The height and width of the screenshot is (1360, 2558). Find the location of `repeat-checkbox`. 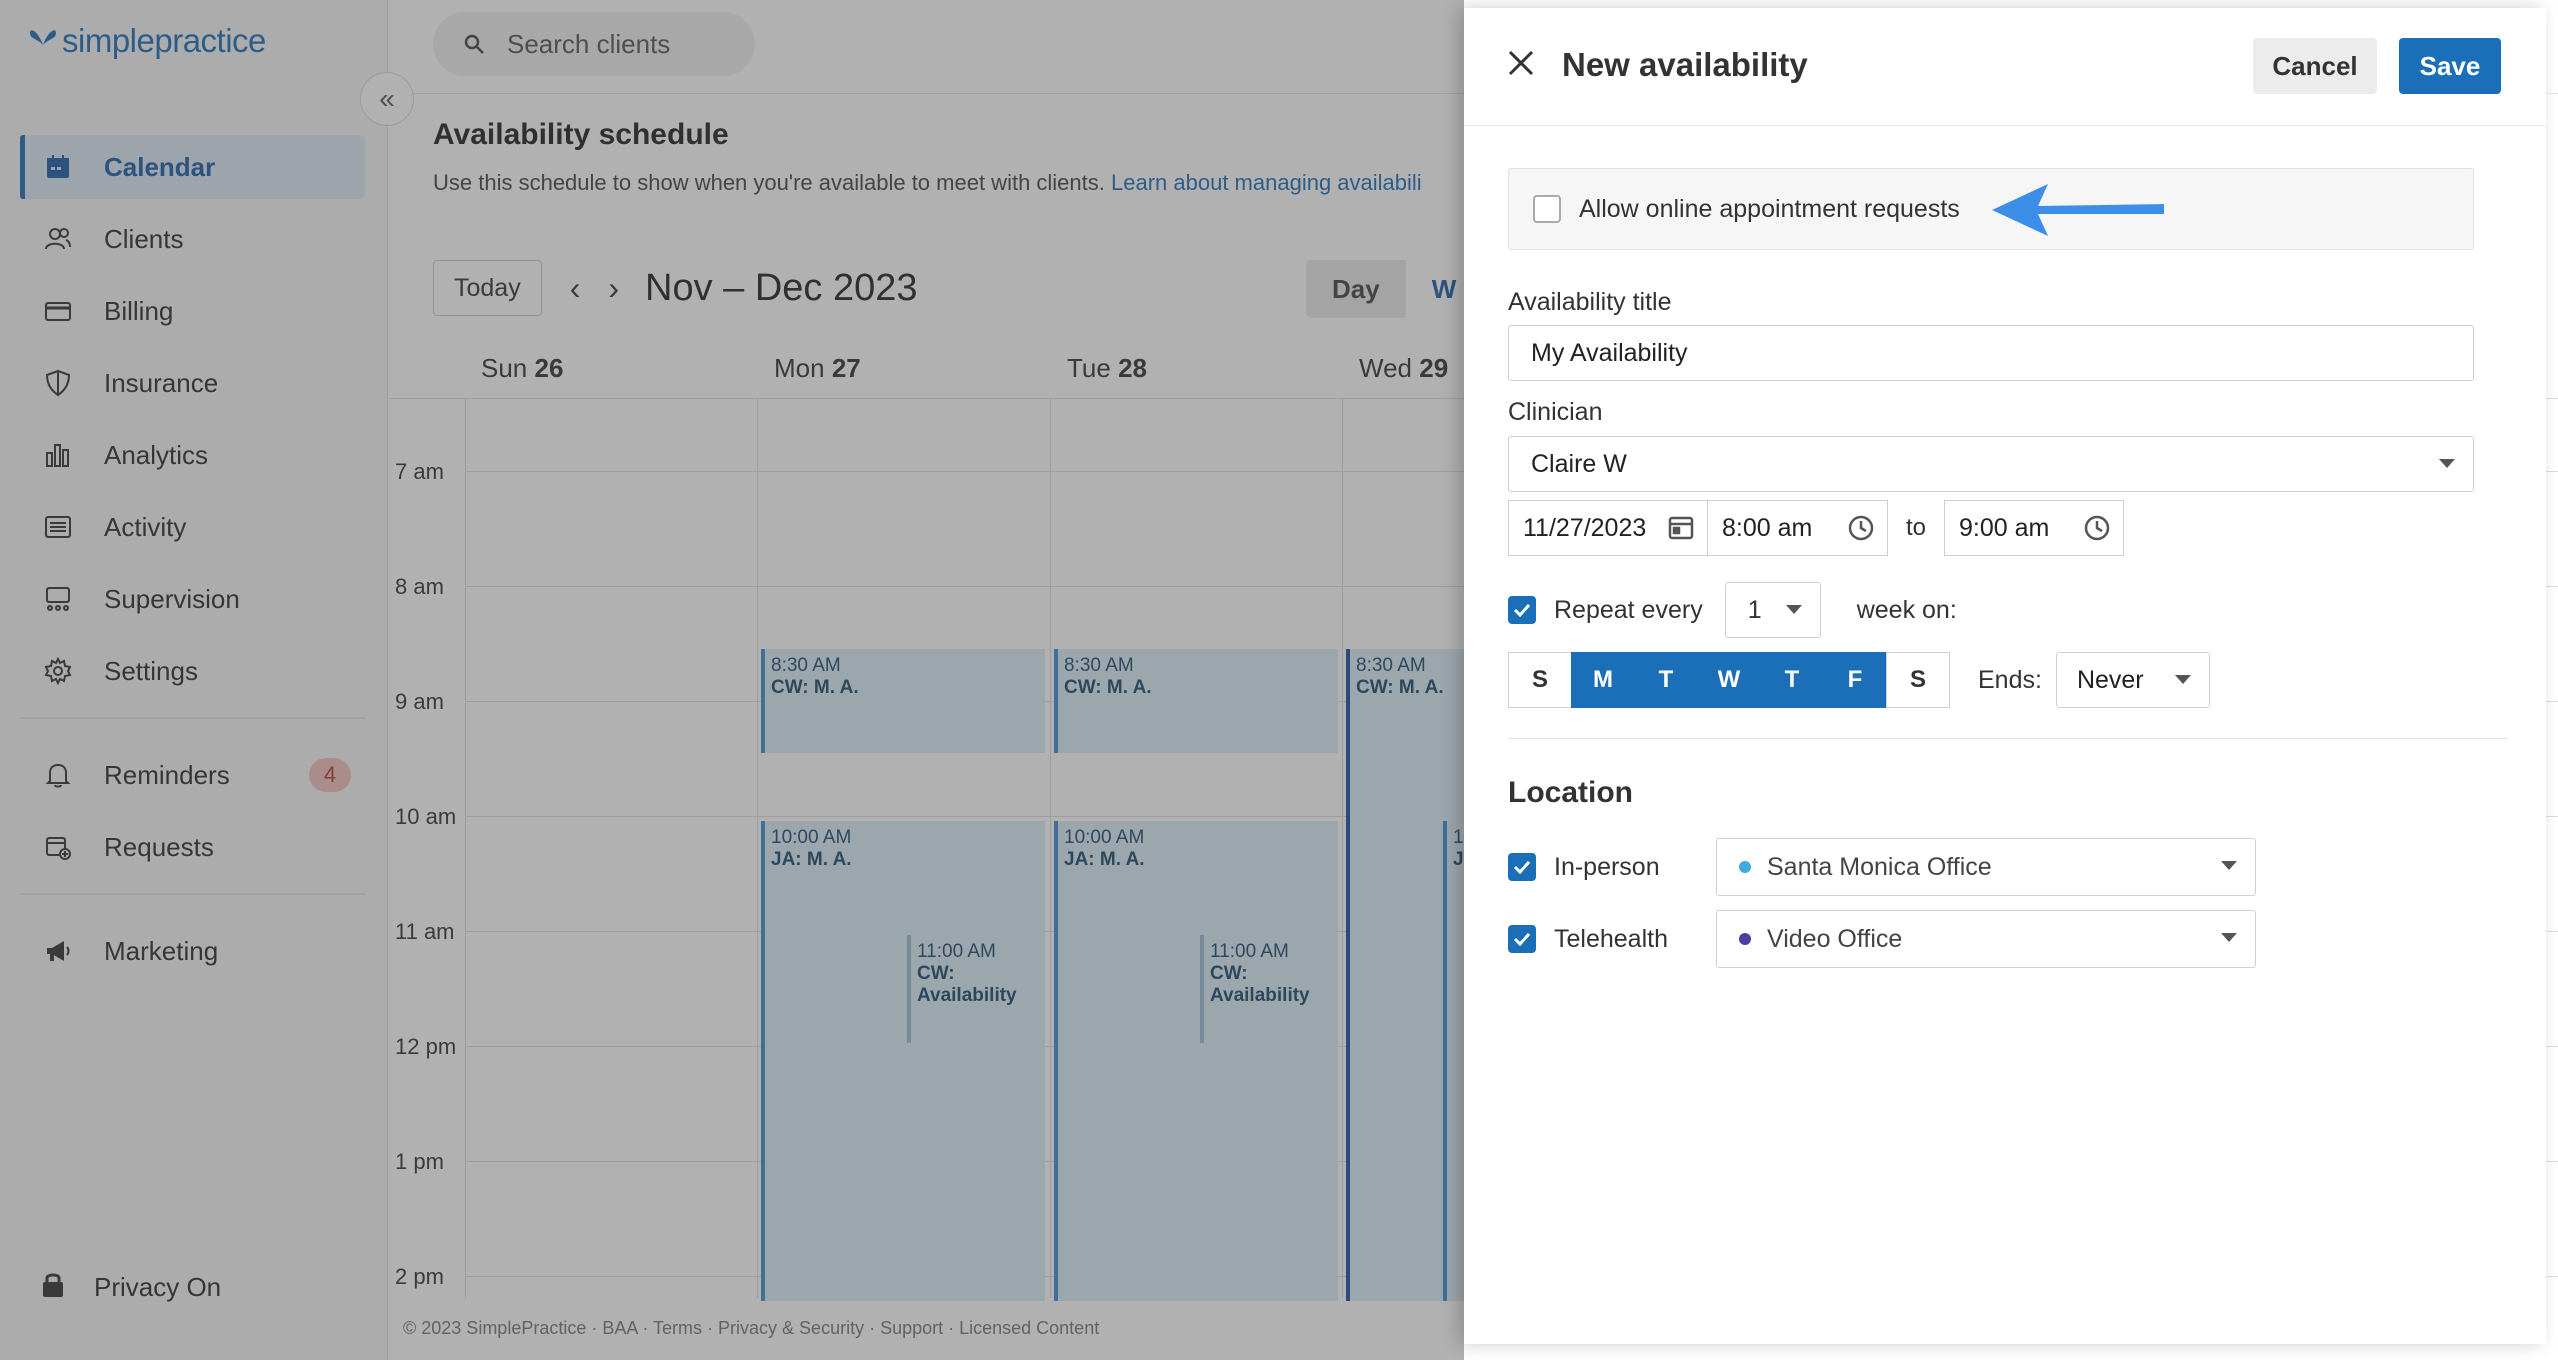

repeat-checkbox is located at coordinates (1522, 610).